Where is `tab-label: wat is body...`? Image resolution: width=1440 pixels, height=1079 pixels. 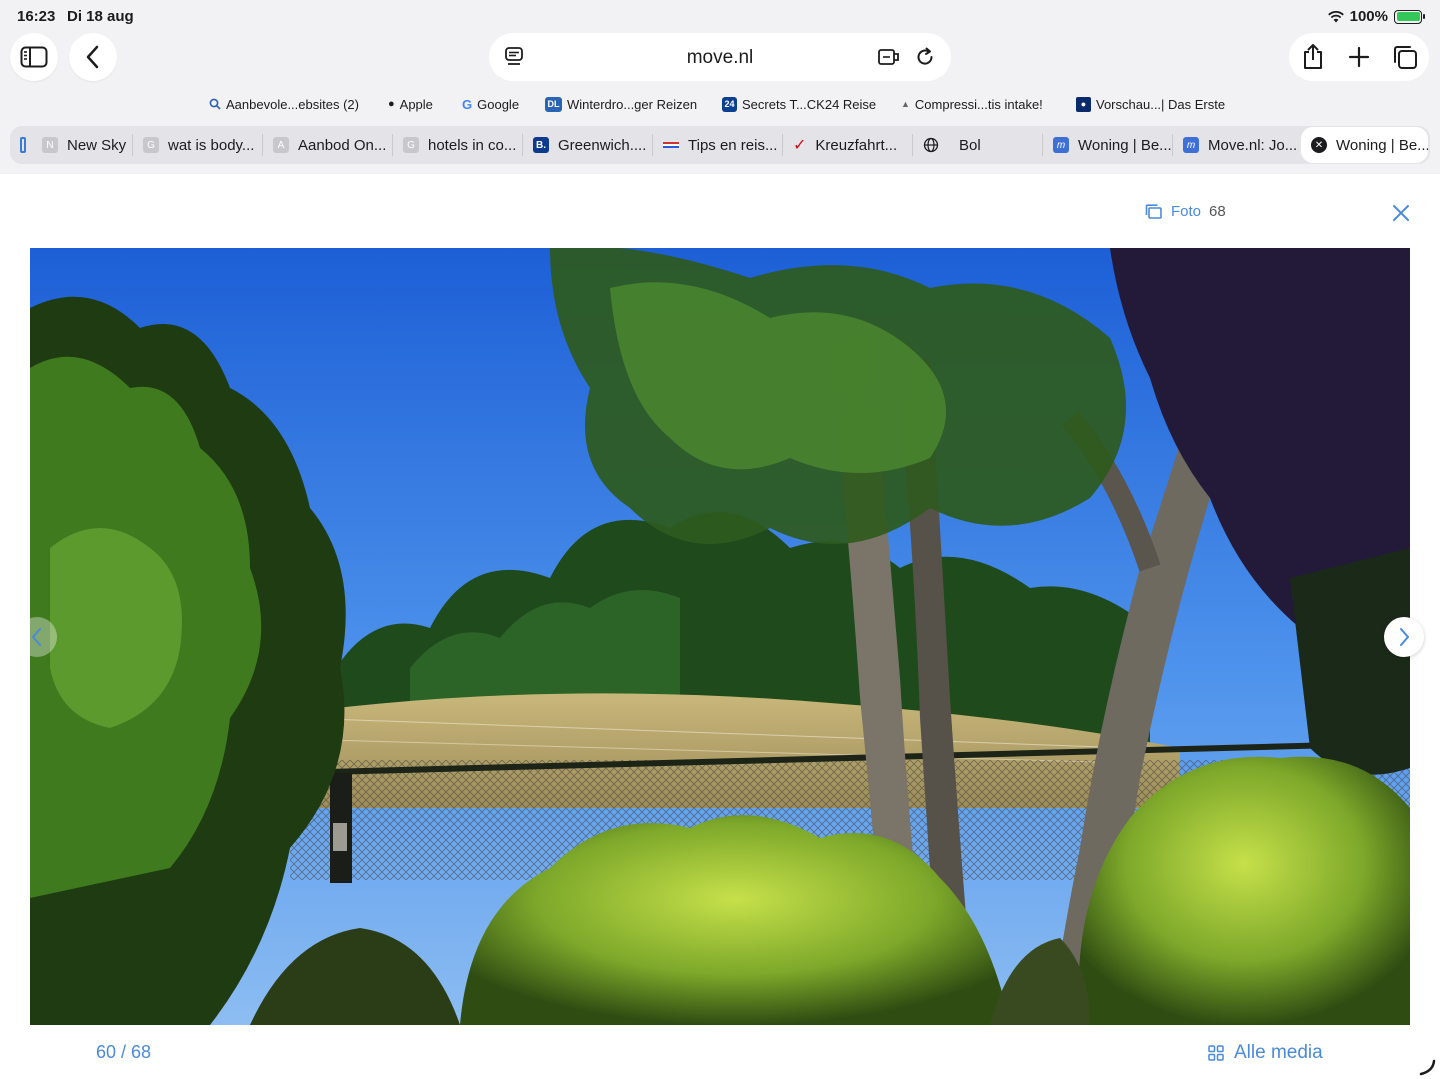 tab-label: wat is body... is located at coordinates (211, 145).